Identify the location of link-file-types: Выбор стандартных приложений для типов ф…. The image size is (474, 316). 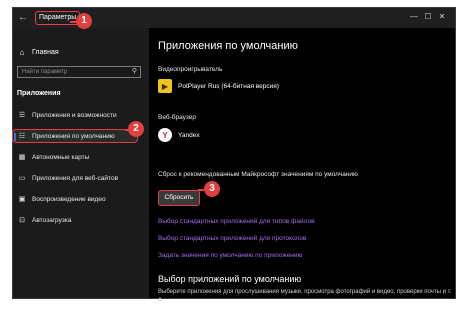
(236, 221).